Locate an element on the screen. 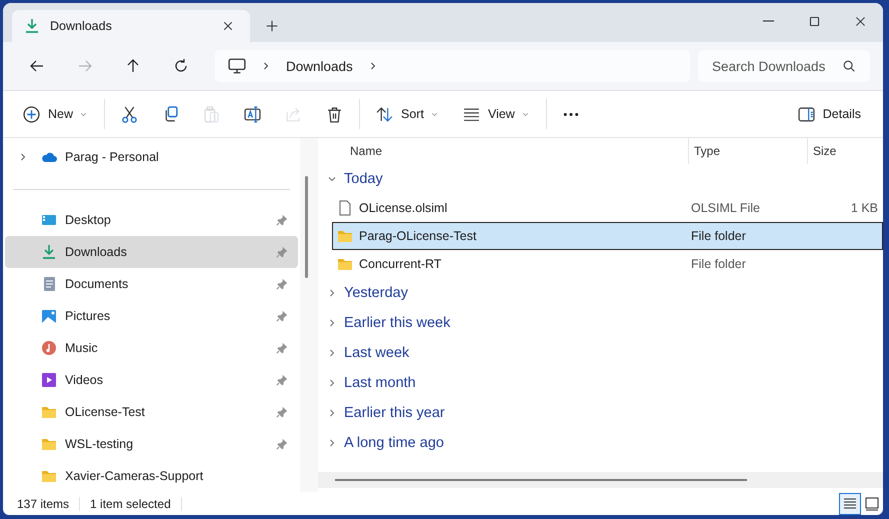 This screenshot has height=519, width=889. file-row: OLicense.olsiml OLSIML File 1 KB is located at coordinates (607, 208).